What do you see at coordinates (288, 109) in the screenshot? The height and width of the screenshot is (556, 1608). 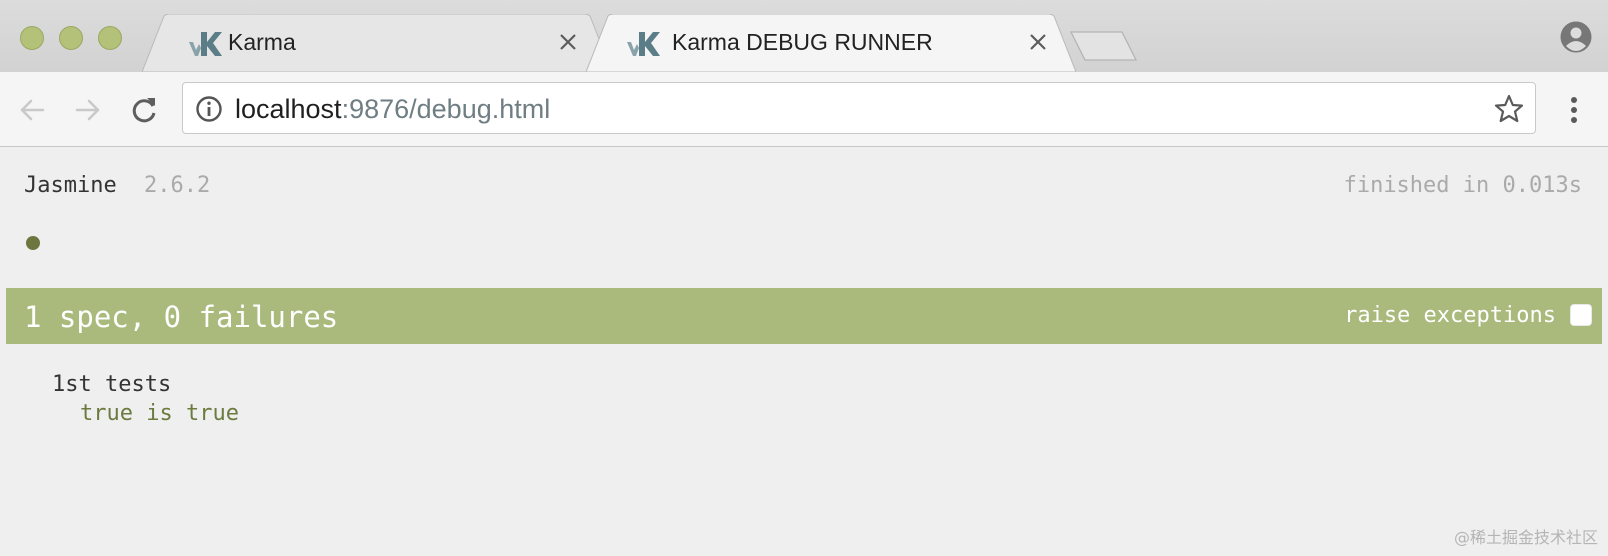 I see `url-host: localhost` at bounding box center [288, 109].